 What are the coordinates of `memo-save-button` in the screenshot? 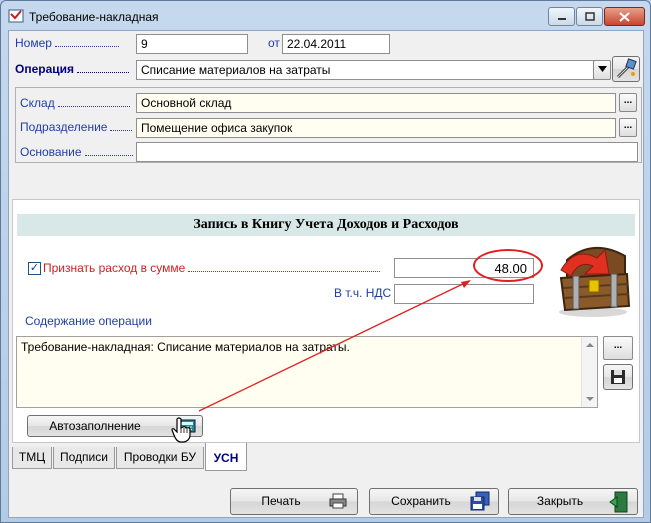 It's located at (618, 377).